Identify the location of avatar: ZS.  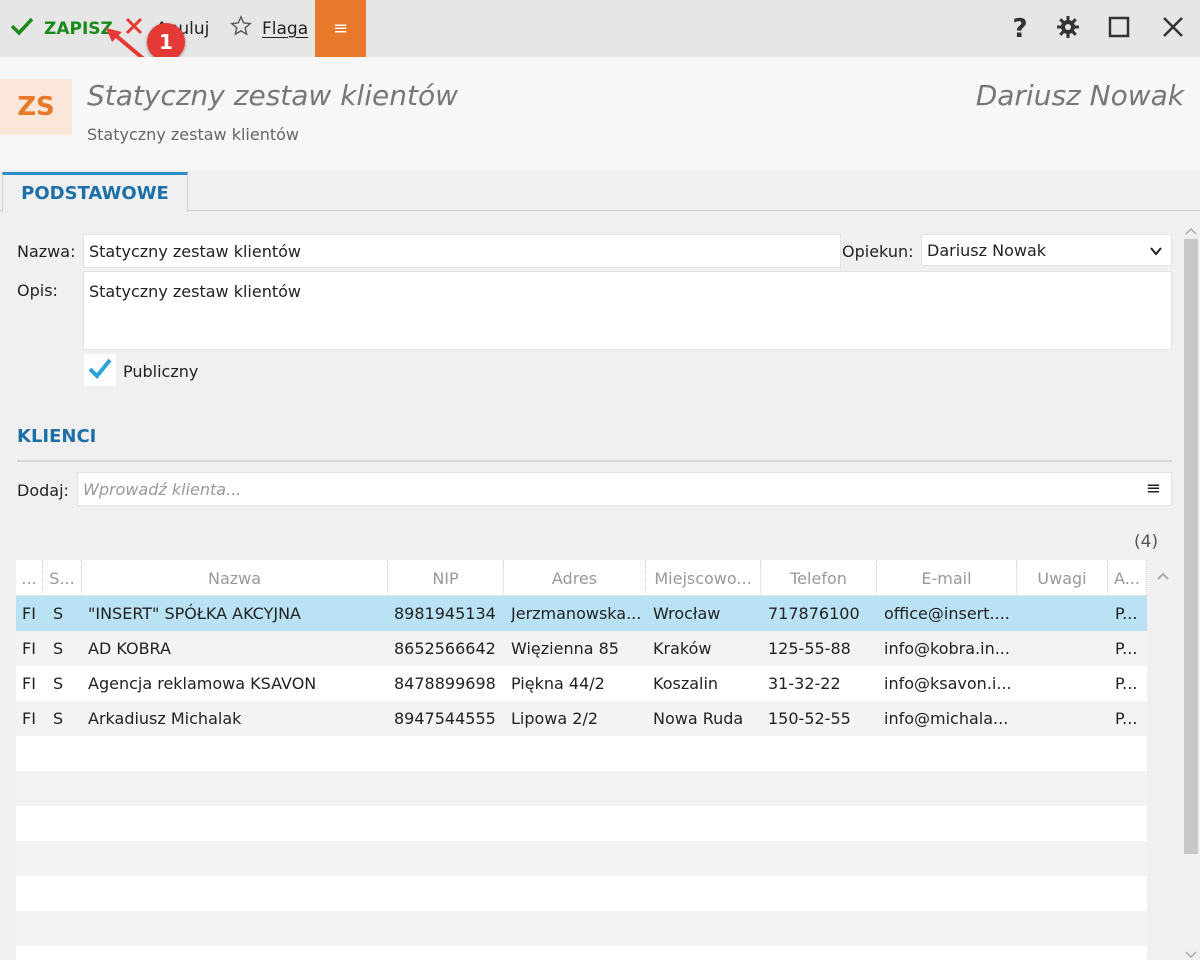
(36, 107).